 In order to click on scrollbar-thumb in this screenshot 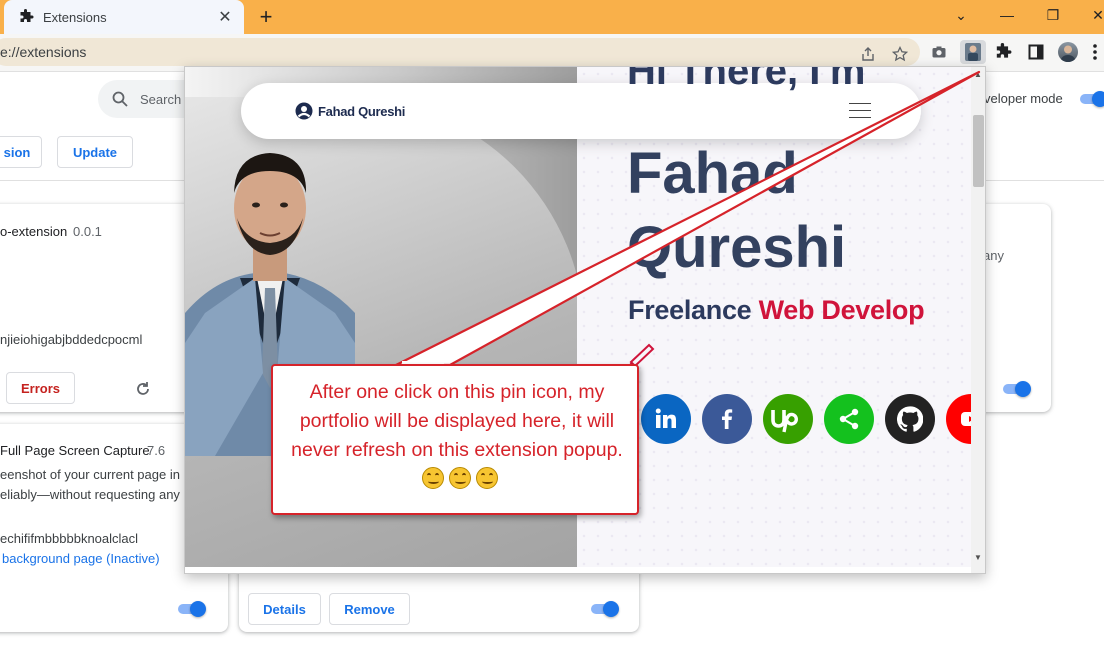, I will do `click(978, 151)`.